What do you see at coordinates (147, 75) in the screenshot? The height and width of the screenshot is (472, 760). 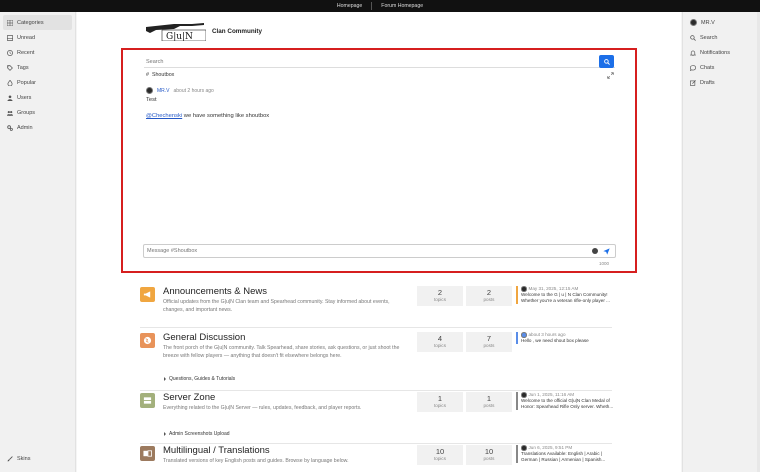 I see `hash-icon: #` at bounding box center [147, 75].